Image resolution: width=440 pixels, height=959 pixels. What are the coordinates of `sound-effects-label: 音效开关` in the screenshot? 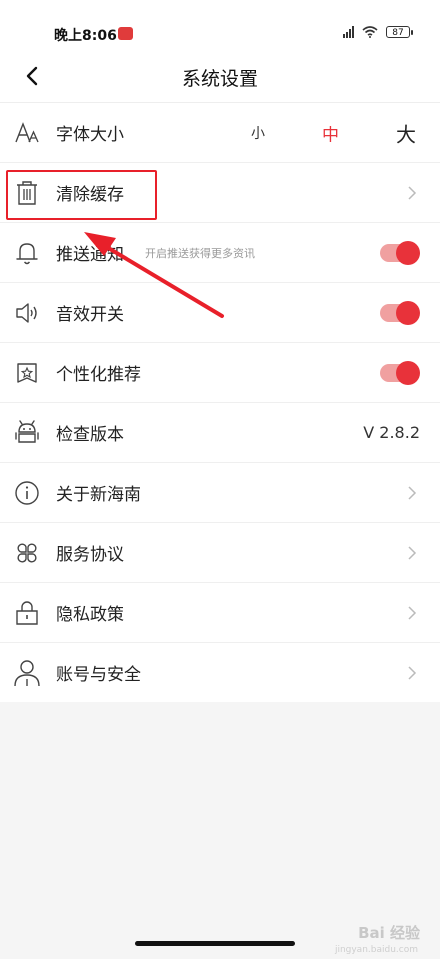 It's located at (90, 315).